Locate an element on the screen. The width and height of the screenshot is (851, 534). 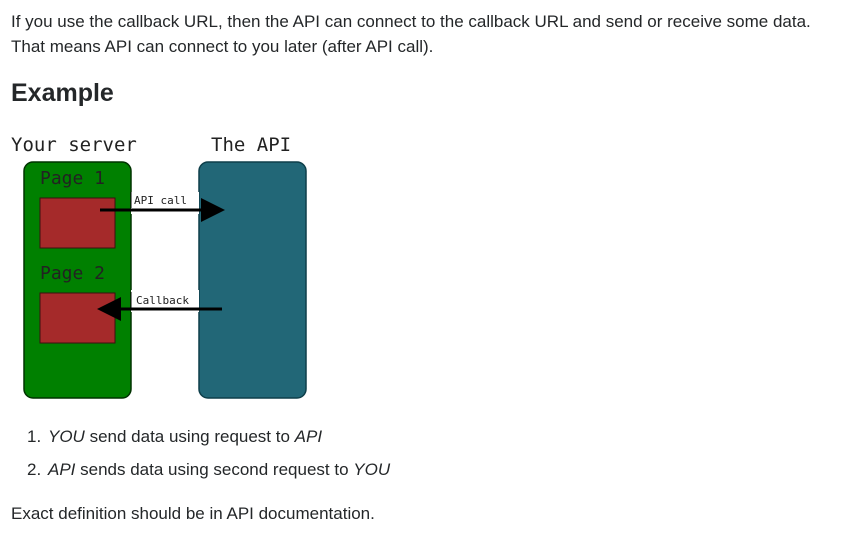
list-item: 1. YOU send data using request to API is located at coordinates (208, 441).